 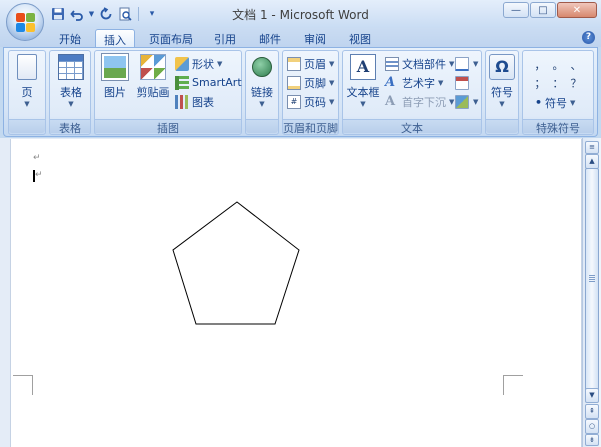 I want to click on insert-object-button: ▼, so click(x=466, y=101).